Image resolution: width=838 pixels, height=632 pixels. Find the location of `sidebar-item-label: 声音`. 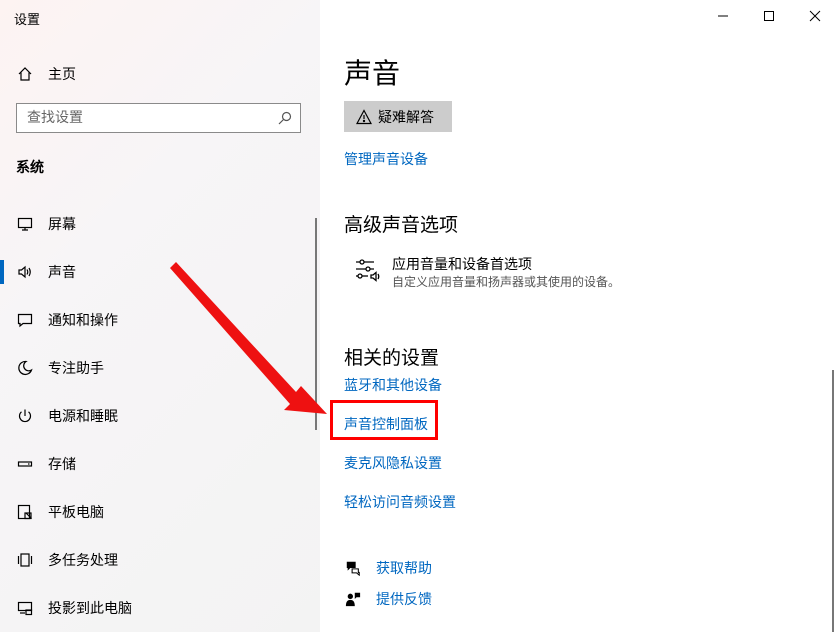

sidebar-item-label: 声音 is located at coordinates (62, 273).